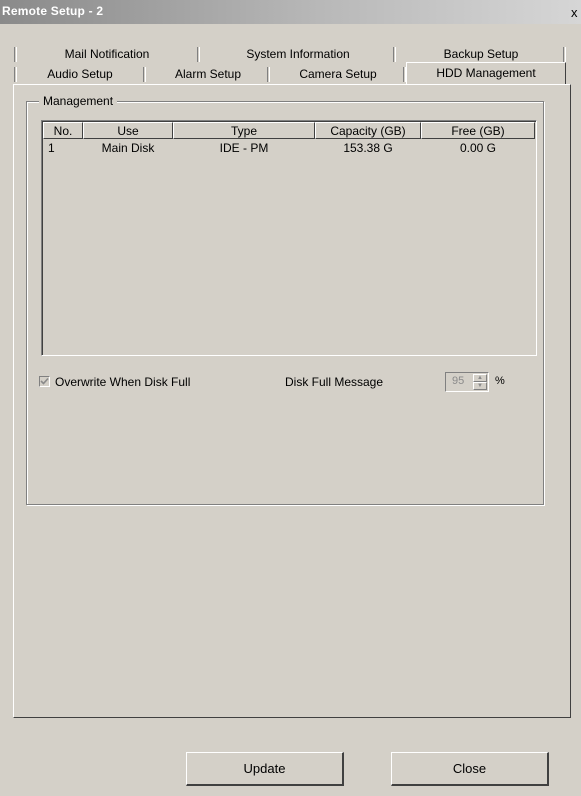 The image size is (581, 796). Describe the element at coordinates (478, 148) in the screenshot. I see `cell-free: 0.00 G` at that location.